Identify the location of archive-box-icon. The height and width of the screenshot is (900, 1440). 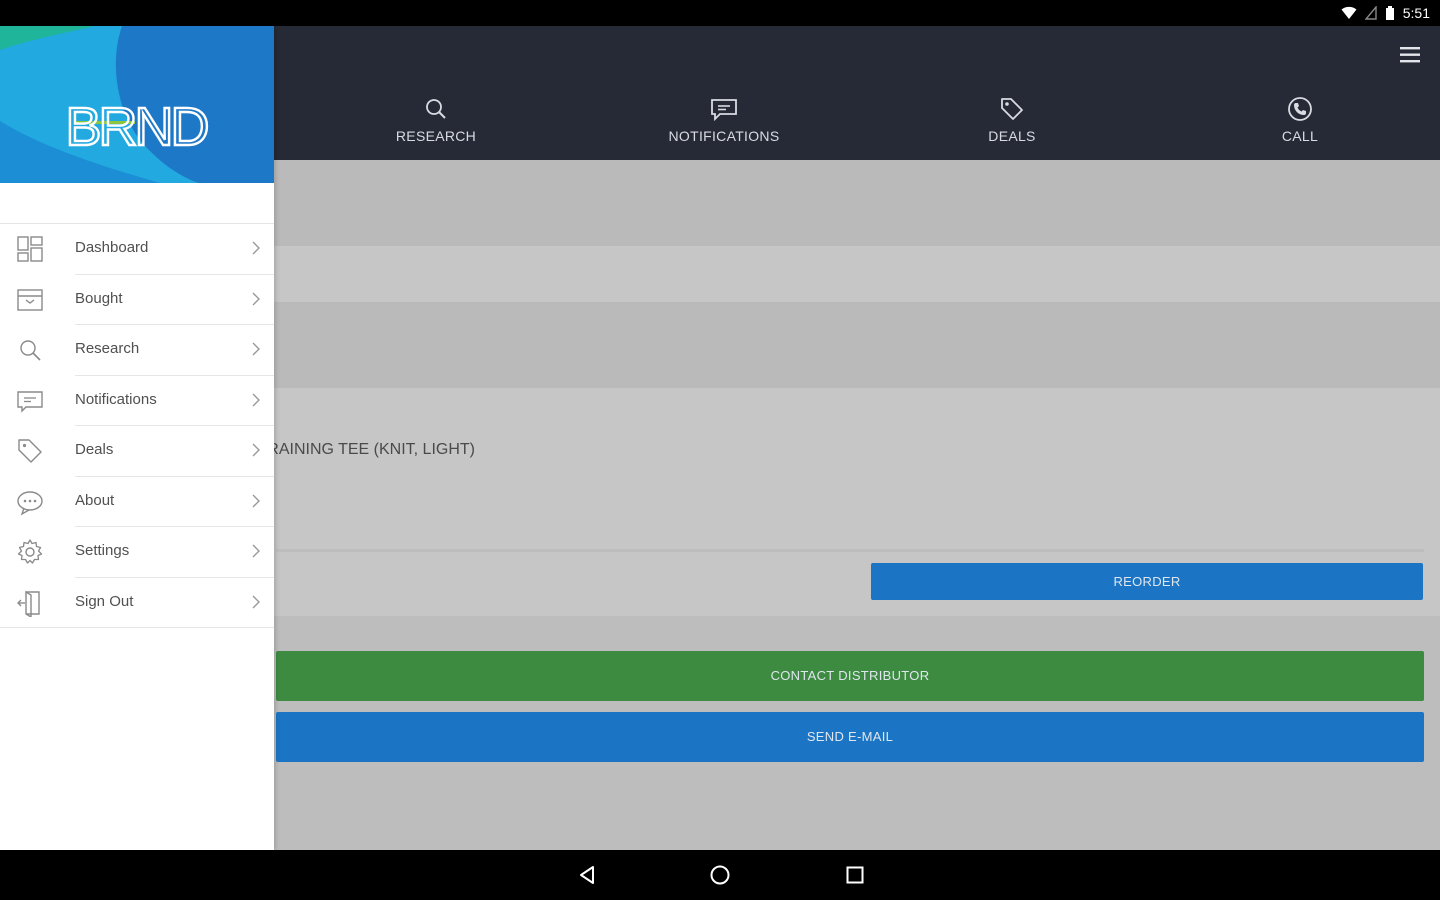
(30, 300).